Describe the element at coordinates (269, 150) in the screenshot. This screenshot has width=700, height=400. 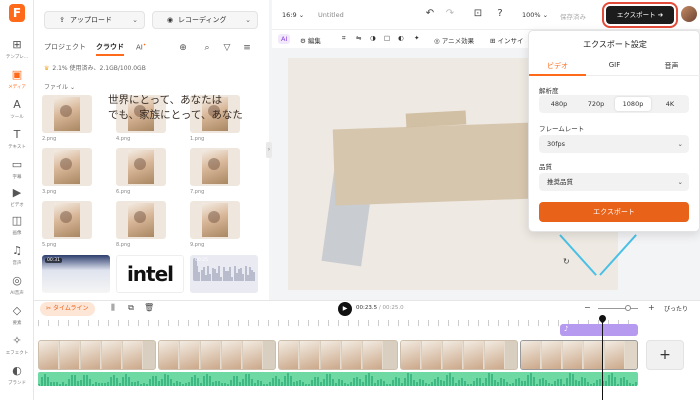
I see `collapse-panel-handle: ›` at that location.